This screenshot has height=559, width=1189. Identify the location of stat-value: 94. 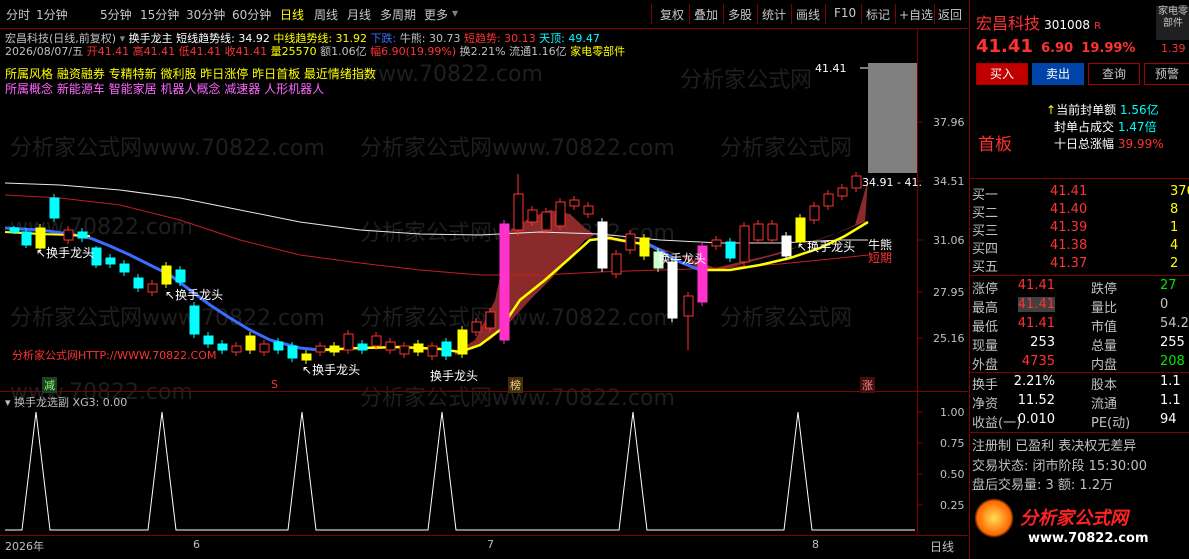
(1168, 419).